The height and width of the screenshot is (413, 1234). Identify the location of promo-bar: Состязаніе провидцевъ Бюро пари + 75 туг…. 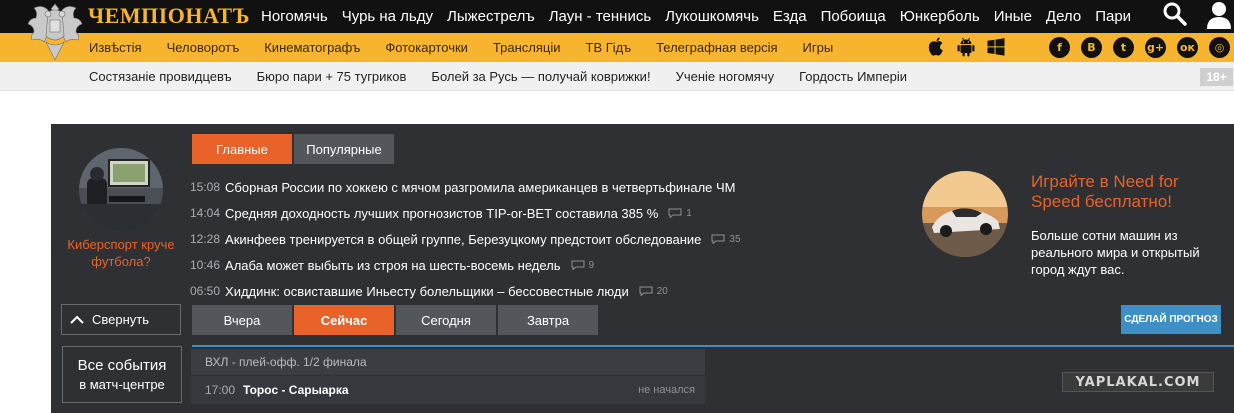
(617, 76).